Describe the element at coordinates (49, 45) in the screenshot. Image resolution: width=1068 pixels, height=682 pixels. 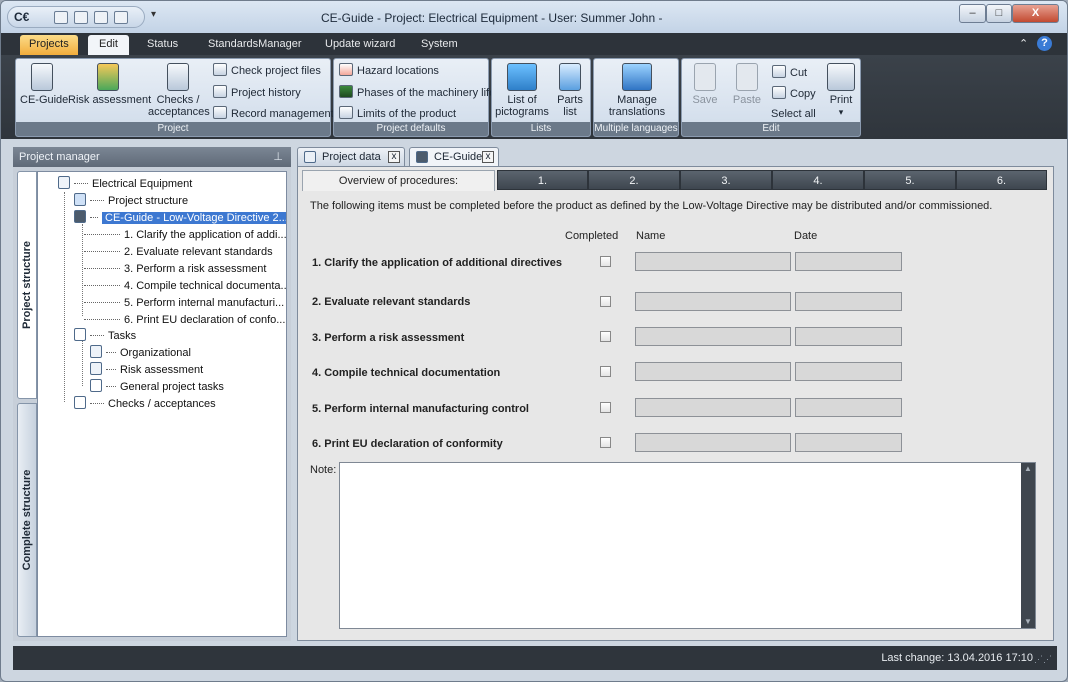
I see `tab-projects: Projects` at that location.